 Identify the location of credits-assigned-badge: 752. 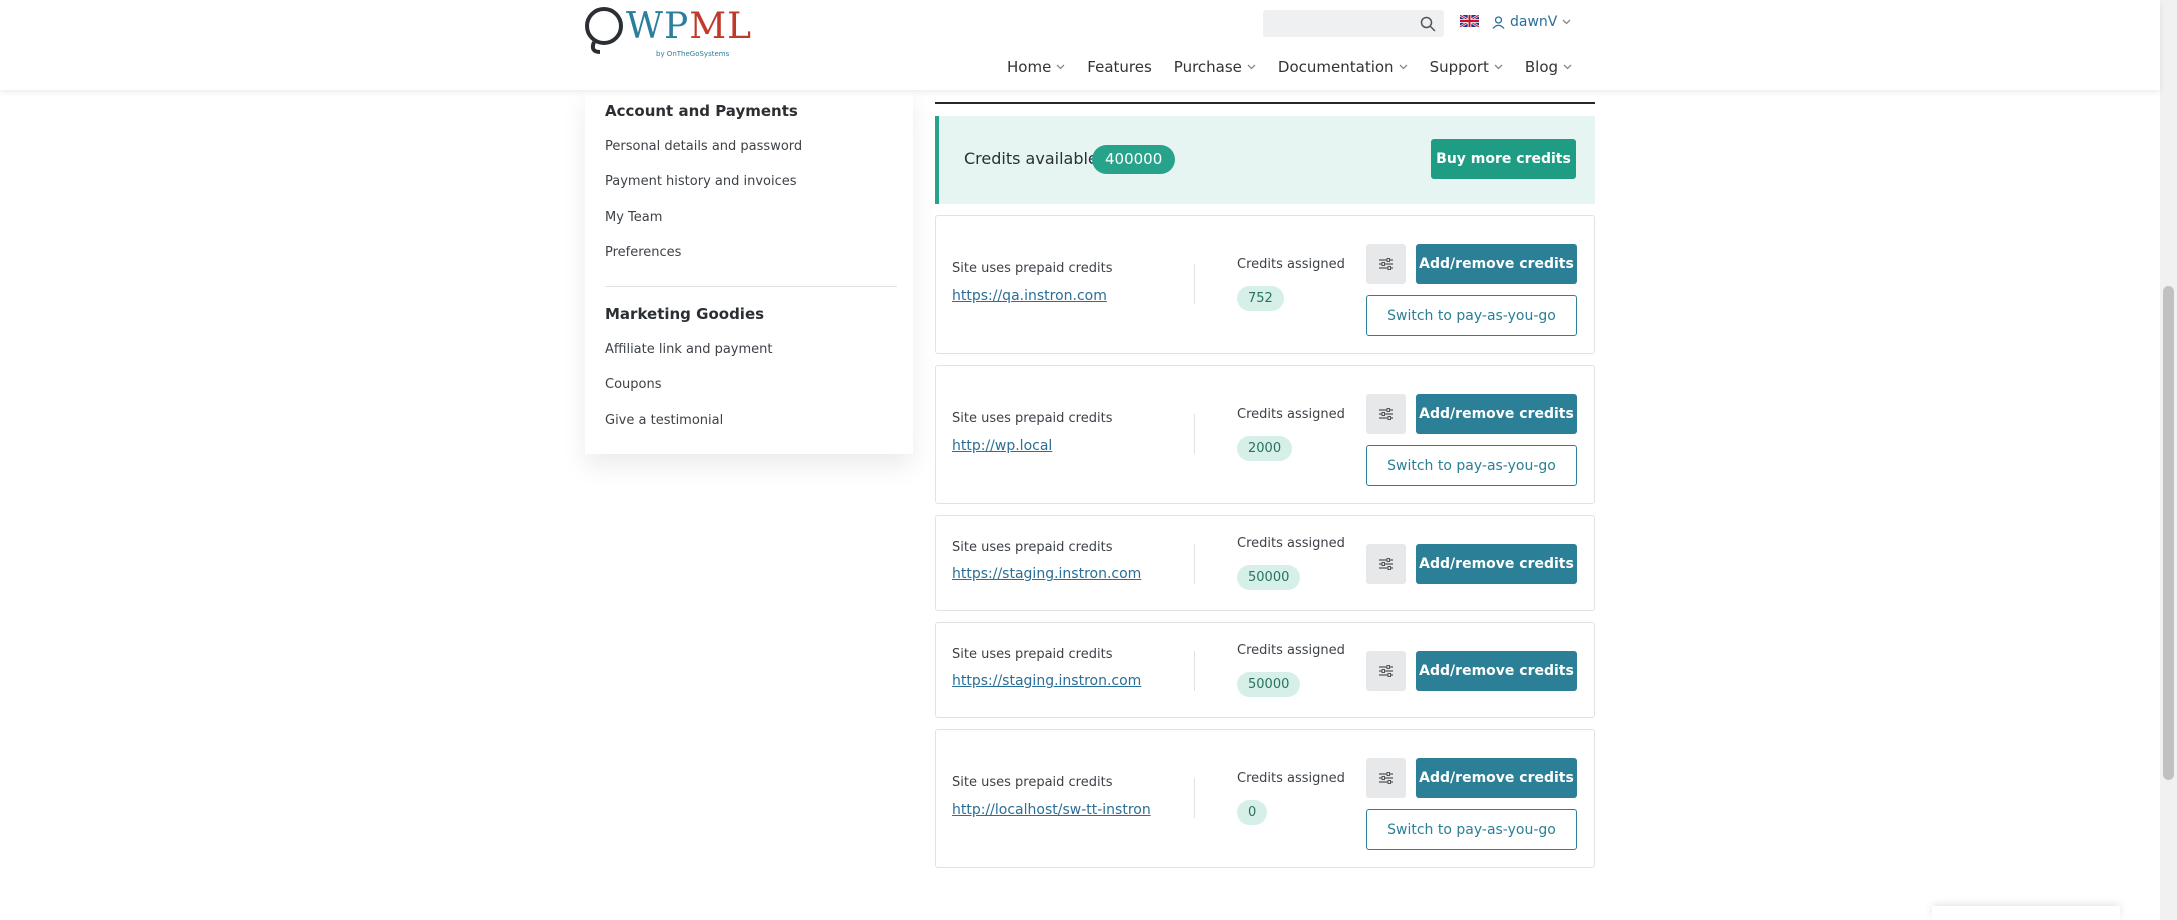
(1260, 298).